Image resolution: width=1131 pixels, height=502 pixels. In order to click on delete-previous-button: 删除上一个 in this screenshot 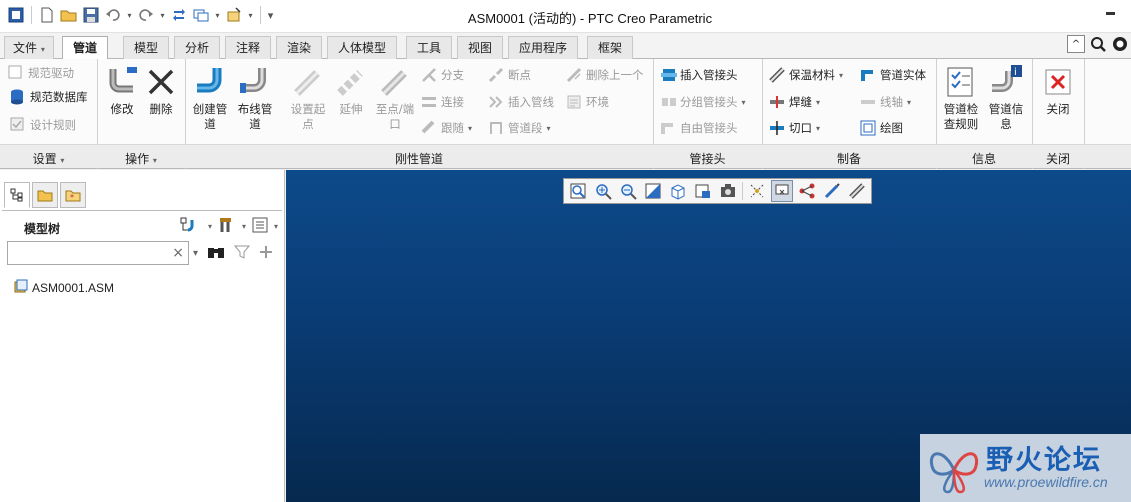, I will do `click(605, 75)`.